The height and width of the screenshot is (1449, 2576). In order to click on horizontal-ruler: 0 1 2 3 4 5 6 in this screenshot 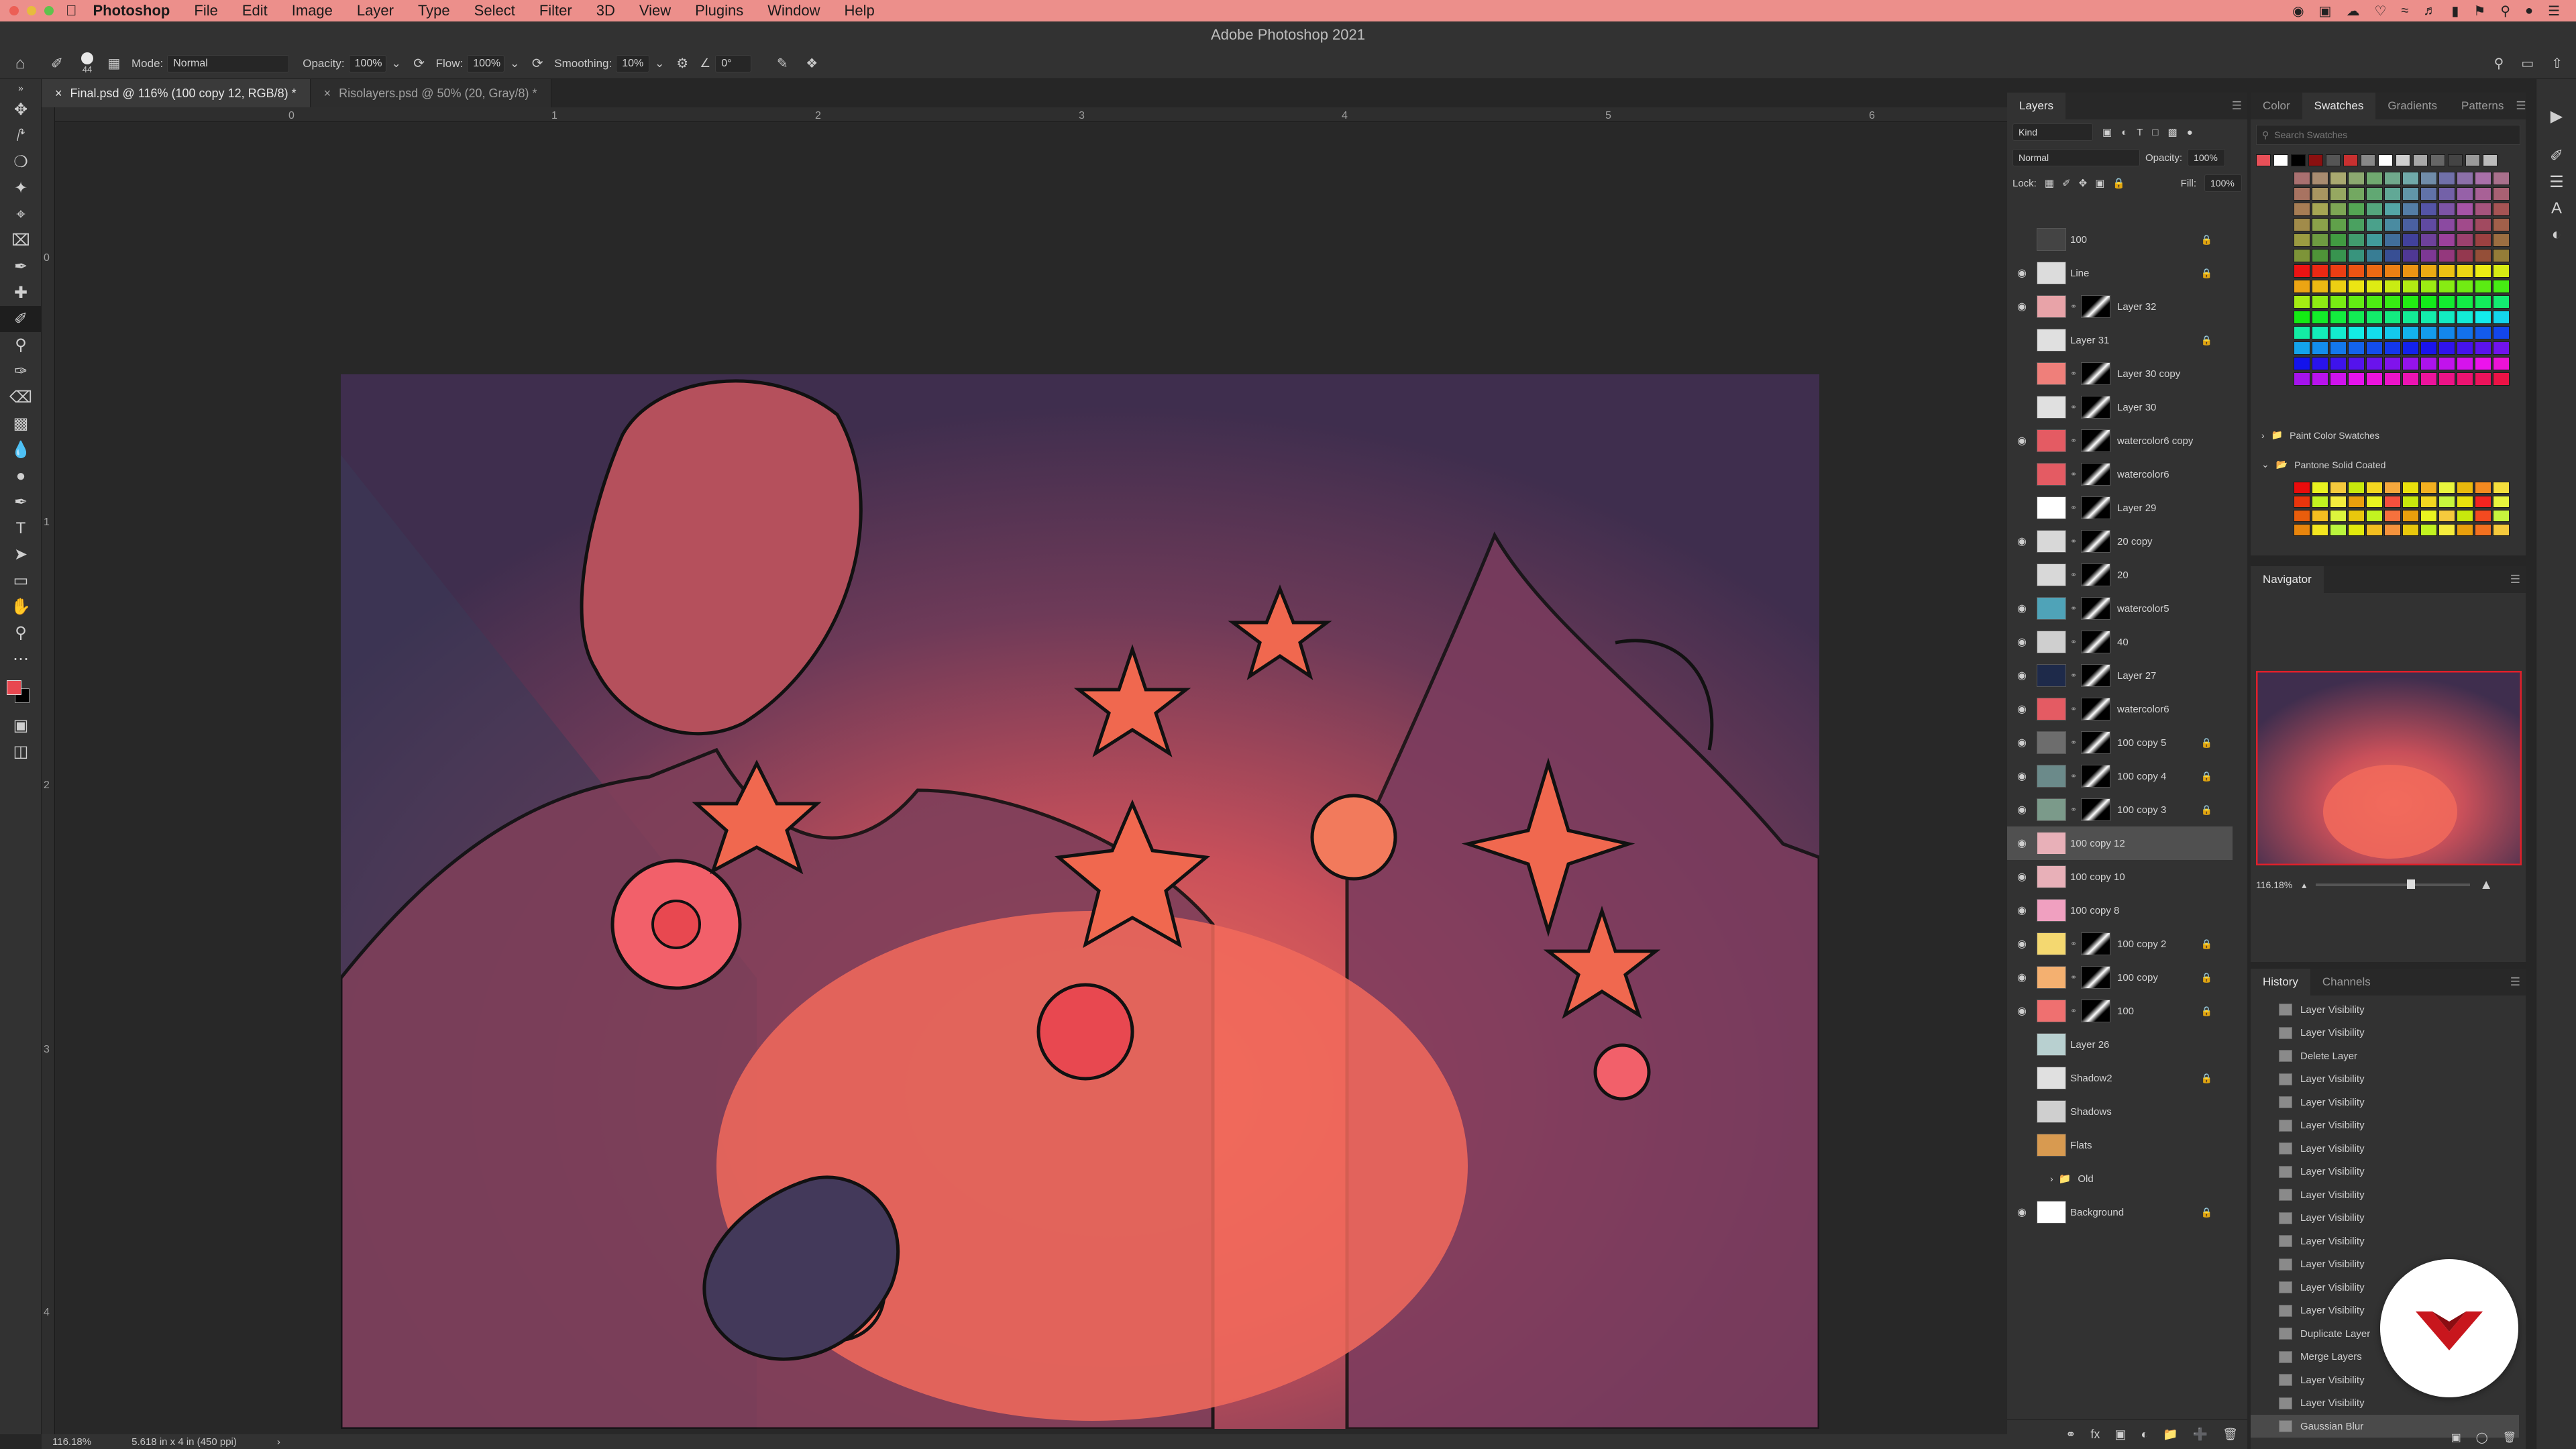, I will do `click(1031, 114)`.